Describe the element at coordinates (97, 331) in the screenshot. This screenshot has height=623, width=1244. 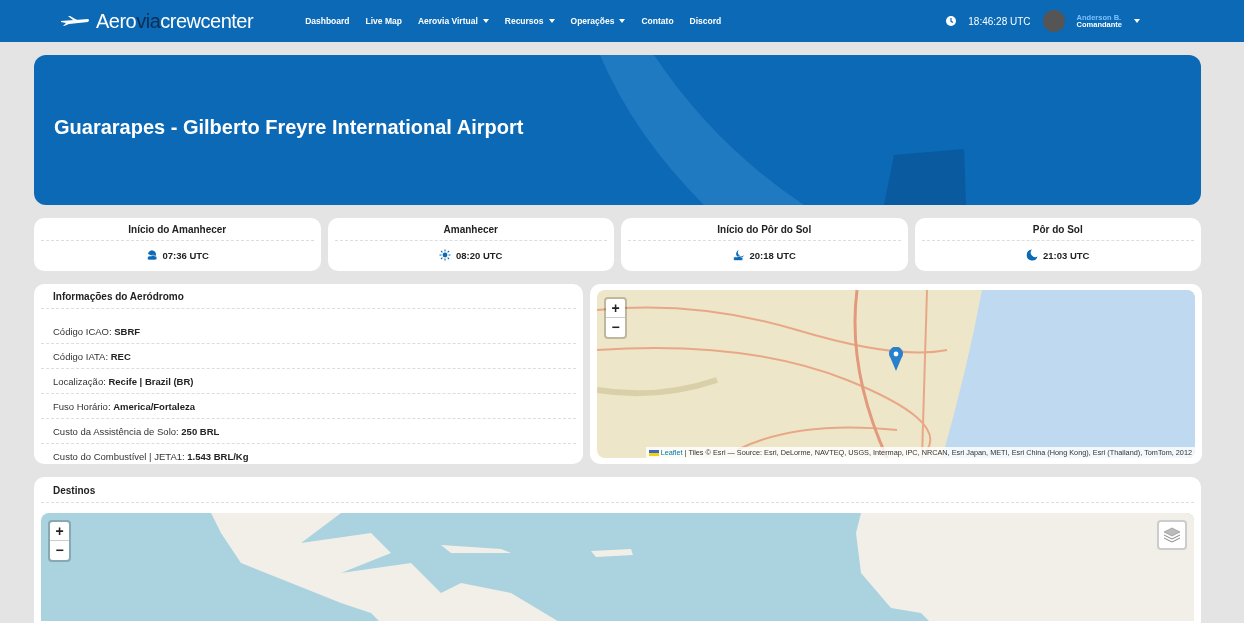
I see `info-text: Código ICAO: SBRF` at that location.